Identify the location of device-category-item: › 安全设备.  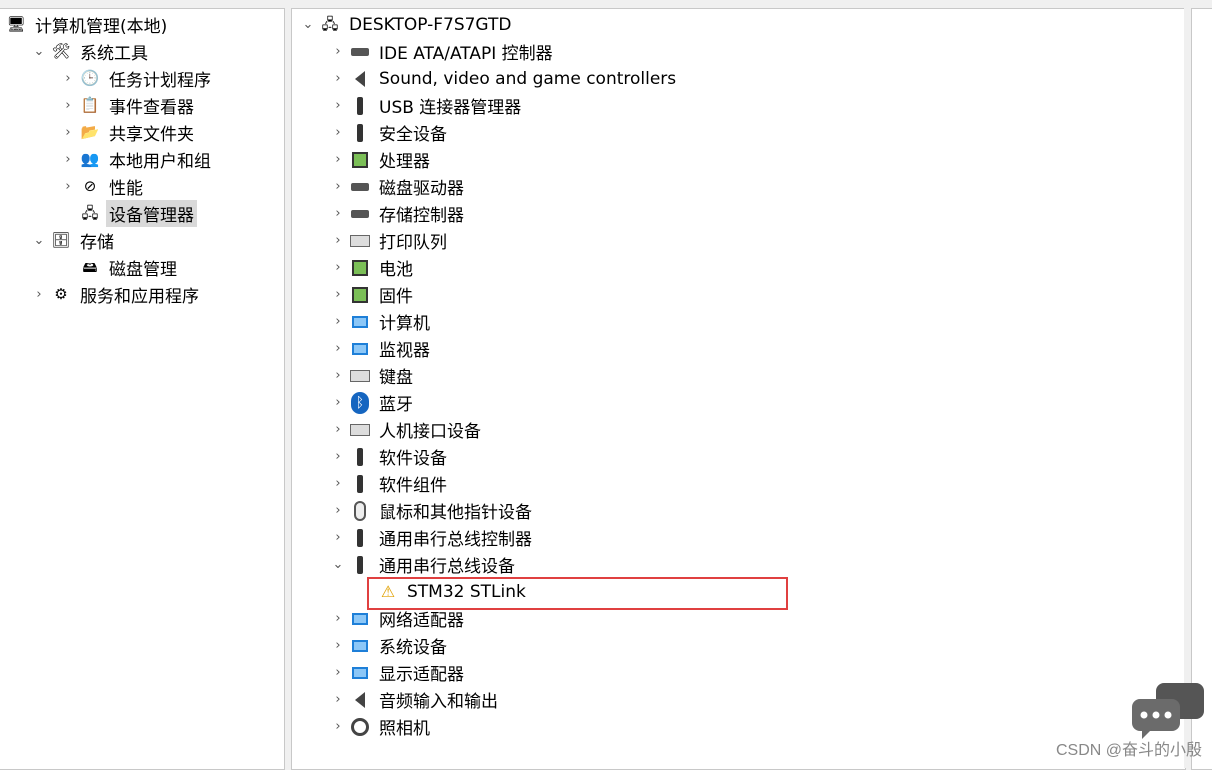
(390, 132).